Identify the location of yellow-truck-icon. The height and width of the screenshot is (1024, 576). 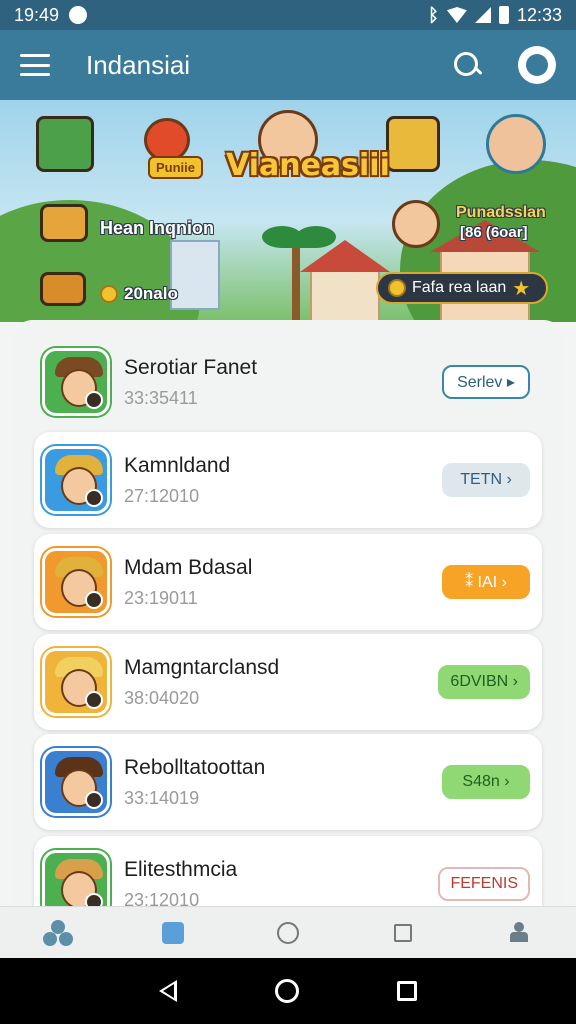
(413, 144).